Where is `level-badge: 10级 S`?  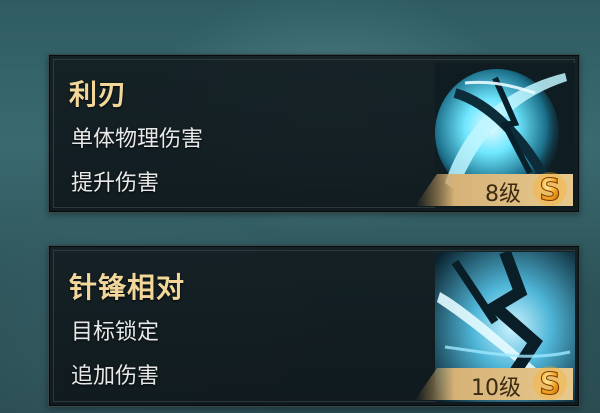
level-badge: 10级 S is located at coordinates (494, 384).